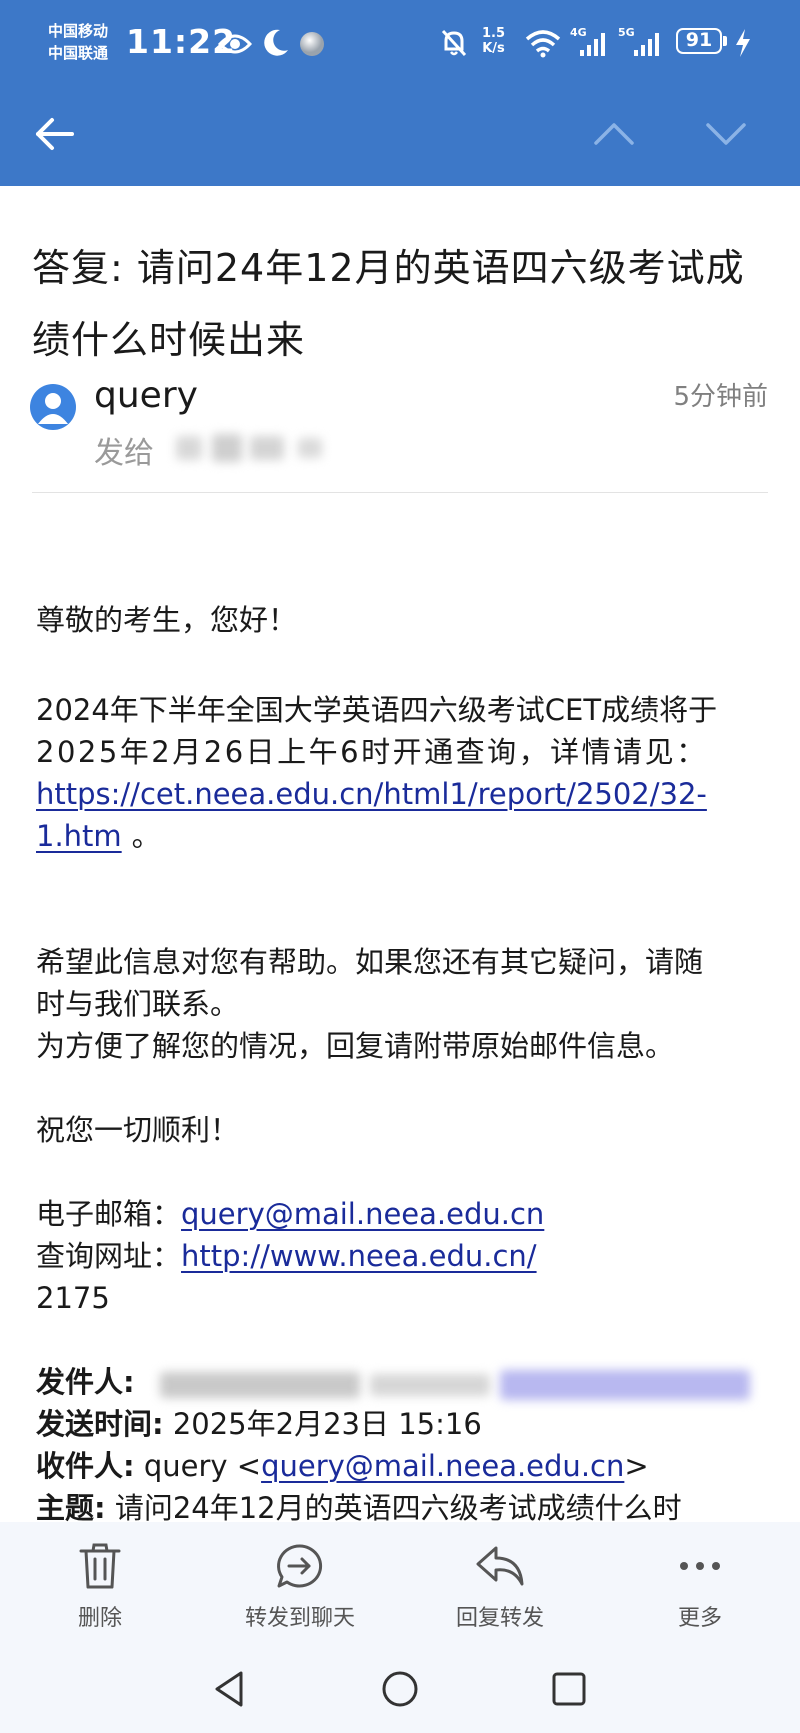 This screenshot has height=1733, width=800. I want to click on contact-email-label: 电子邮箱：, so click(109, 1214).